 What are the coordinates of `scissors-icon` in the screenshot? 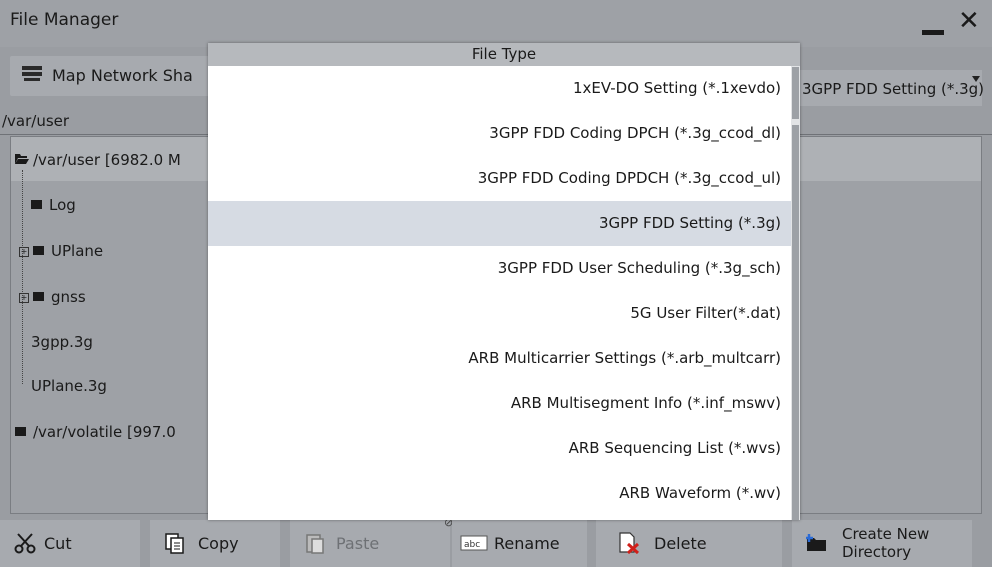 It's located at (25, 543).